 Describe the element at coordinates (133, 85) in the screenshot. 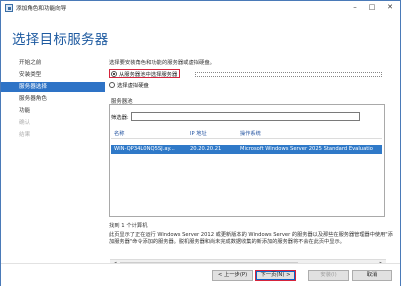

I see `radio-vhd-label: 选择虚拟硬盘` at that location.